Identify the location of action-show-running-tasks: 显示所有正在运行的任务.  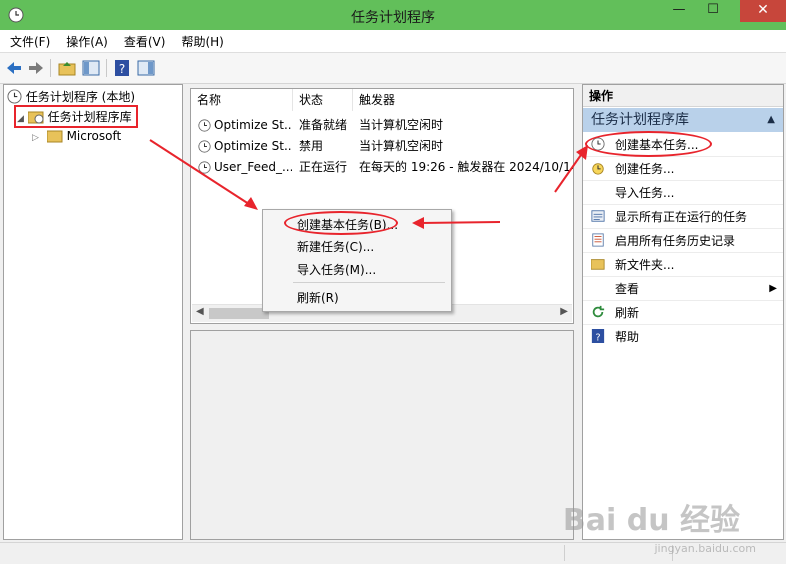
(683, 217).